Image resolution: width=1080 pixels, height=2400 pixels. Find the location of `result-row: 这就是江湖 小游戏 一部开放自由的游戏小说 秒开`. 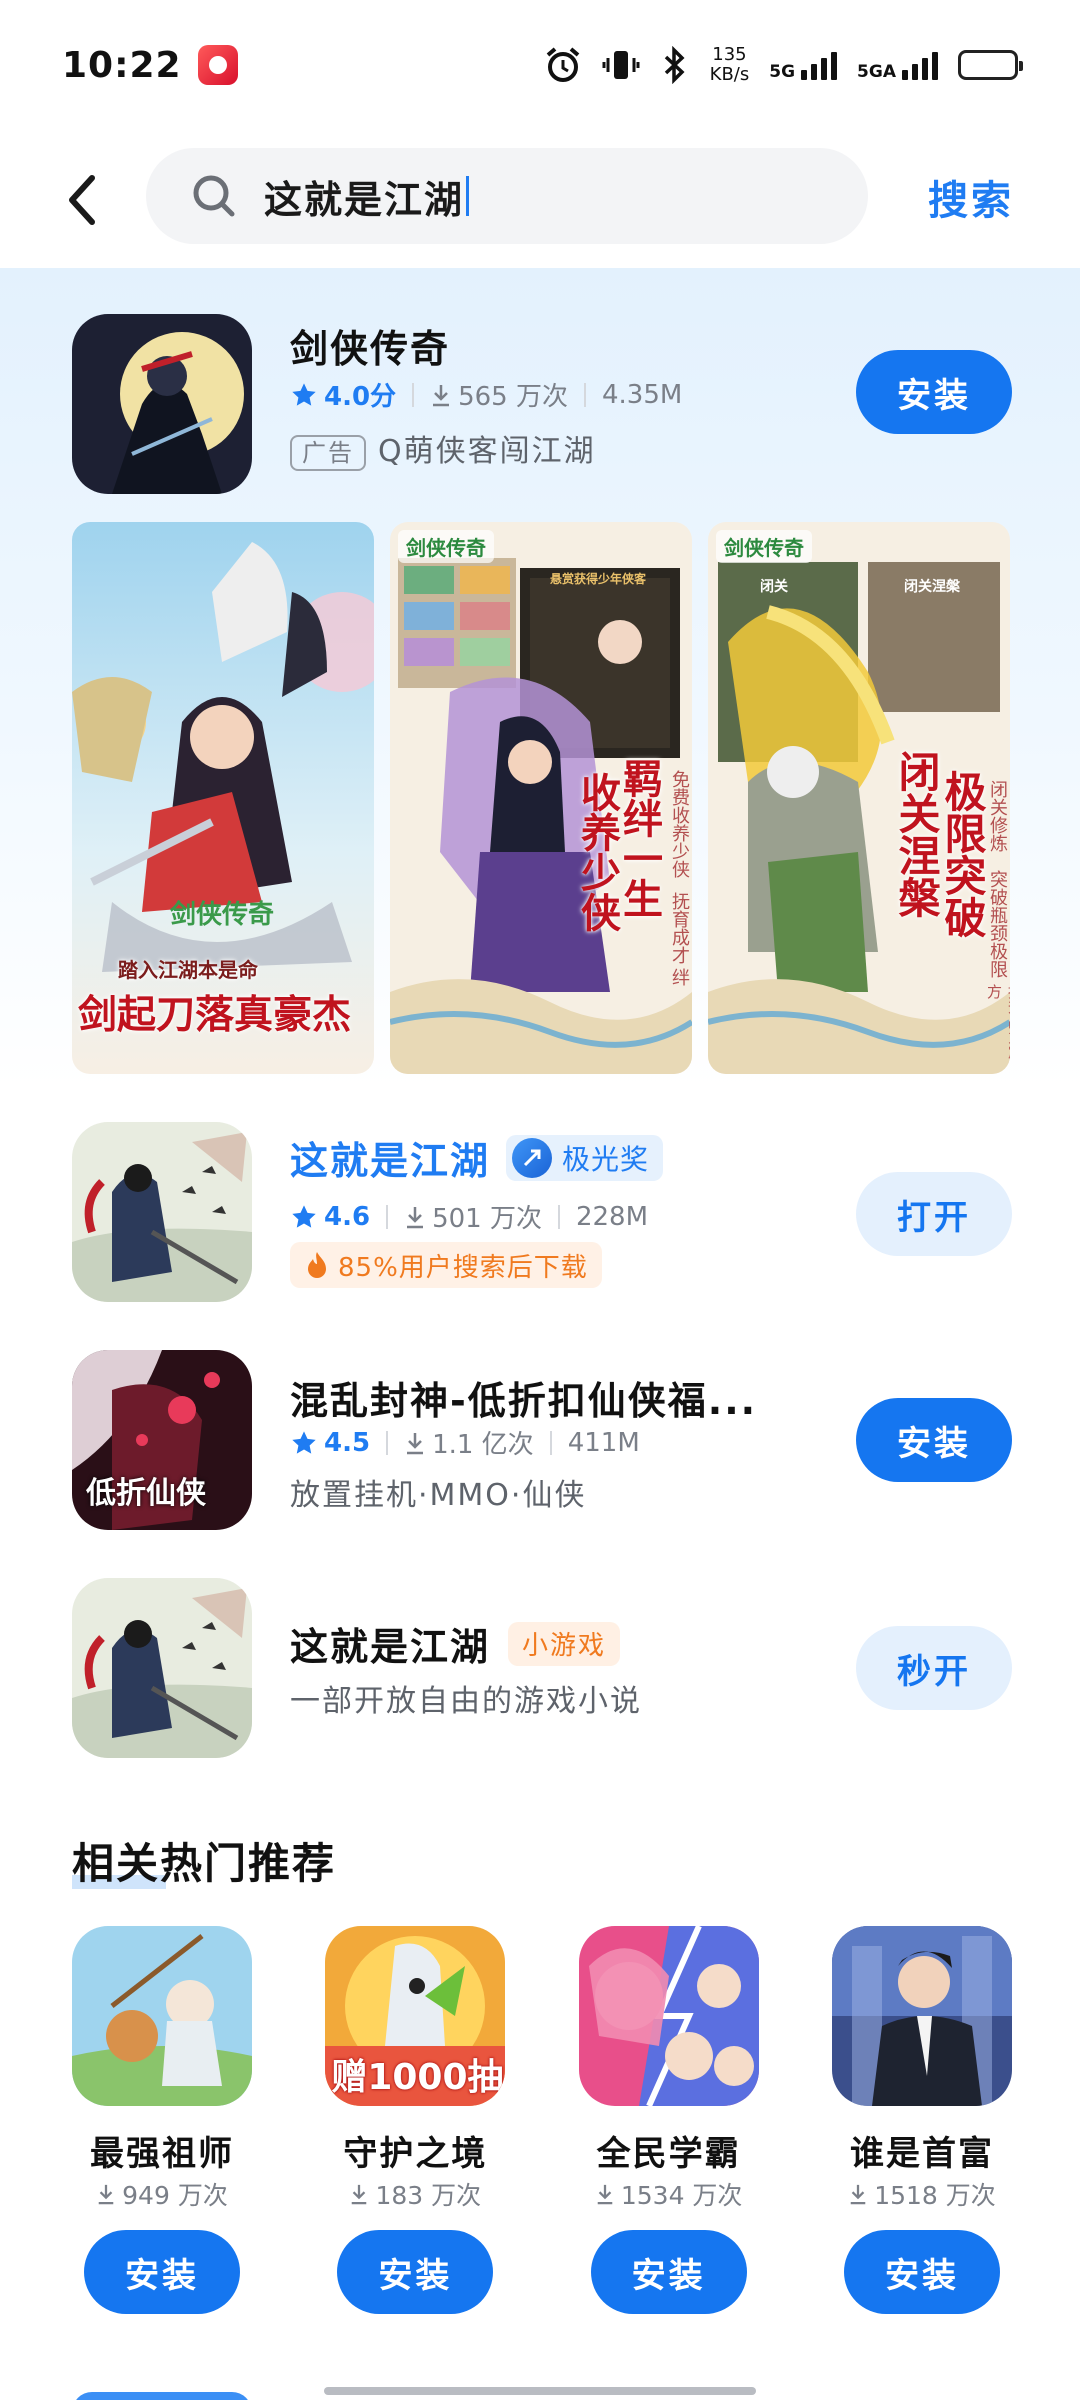

result-row: 这就是江湖 小游戏 一部开放自由的游戏小说 秒开 is located at coordinates (542, 1668).